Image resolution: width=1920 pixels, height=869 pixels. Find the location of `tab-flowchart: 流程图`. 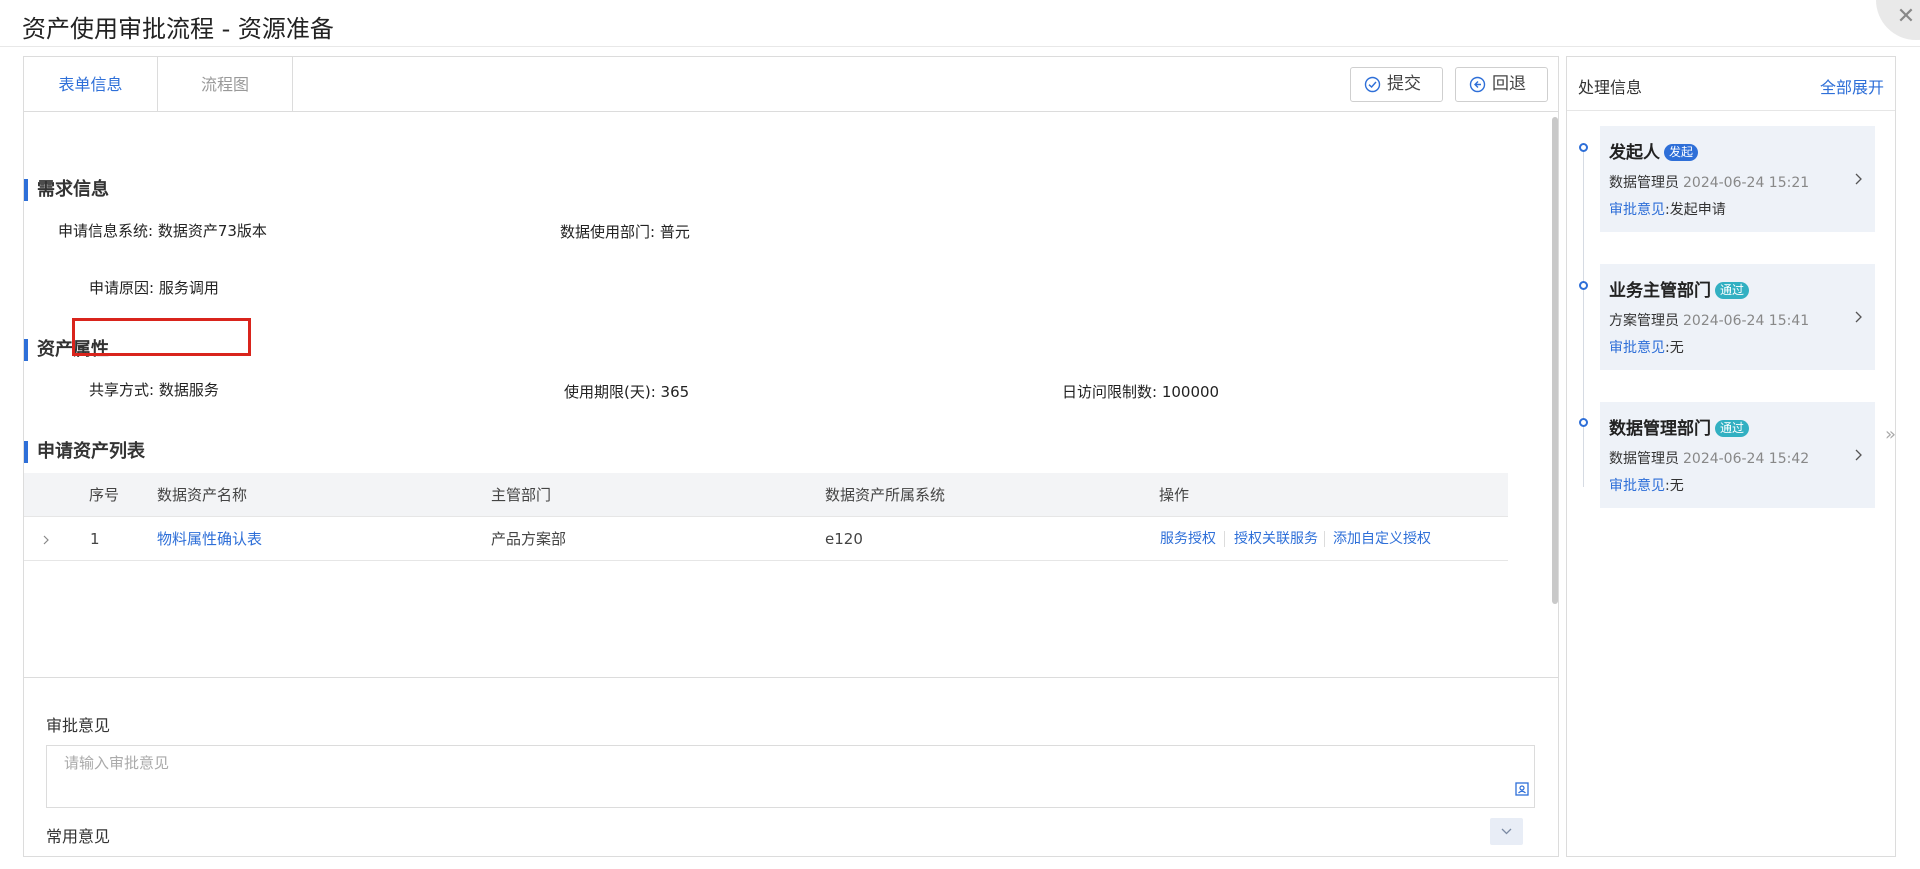

tab-flowchart: 流程图 is located at coordinates (225, 84).